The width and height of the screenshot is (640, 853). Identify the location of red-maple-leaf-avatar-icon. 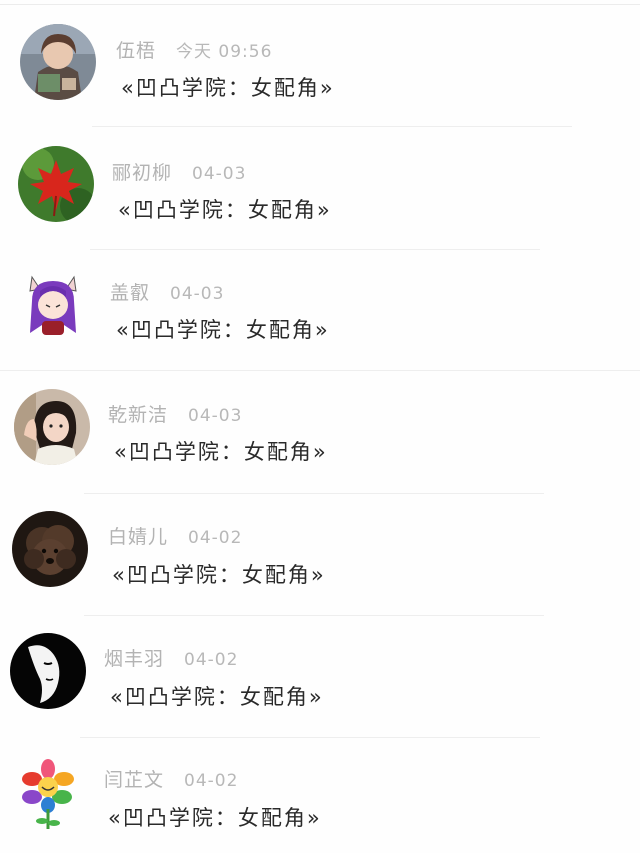
(56, 184).